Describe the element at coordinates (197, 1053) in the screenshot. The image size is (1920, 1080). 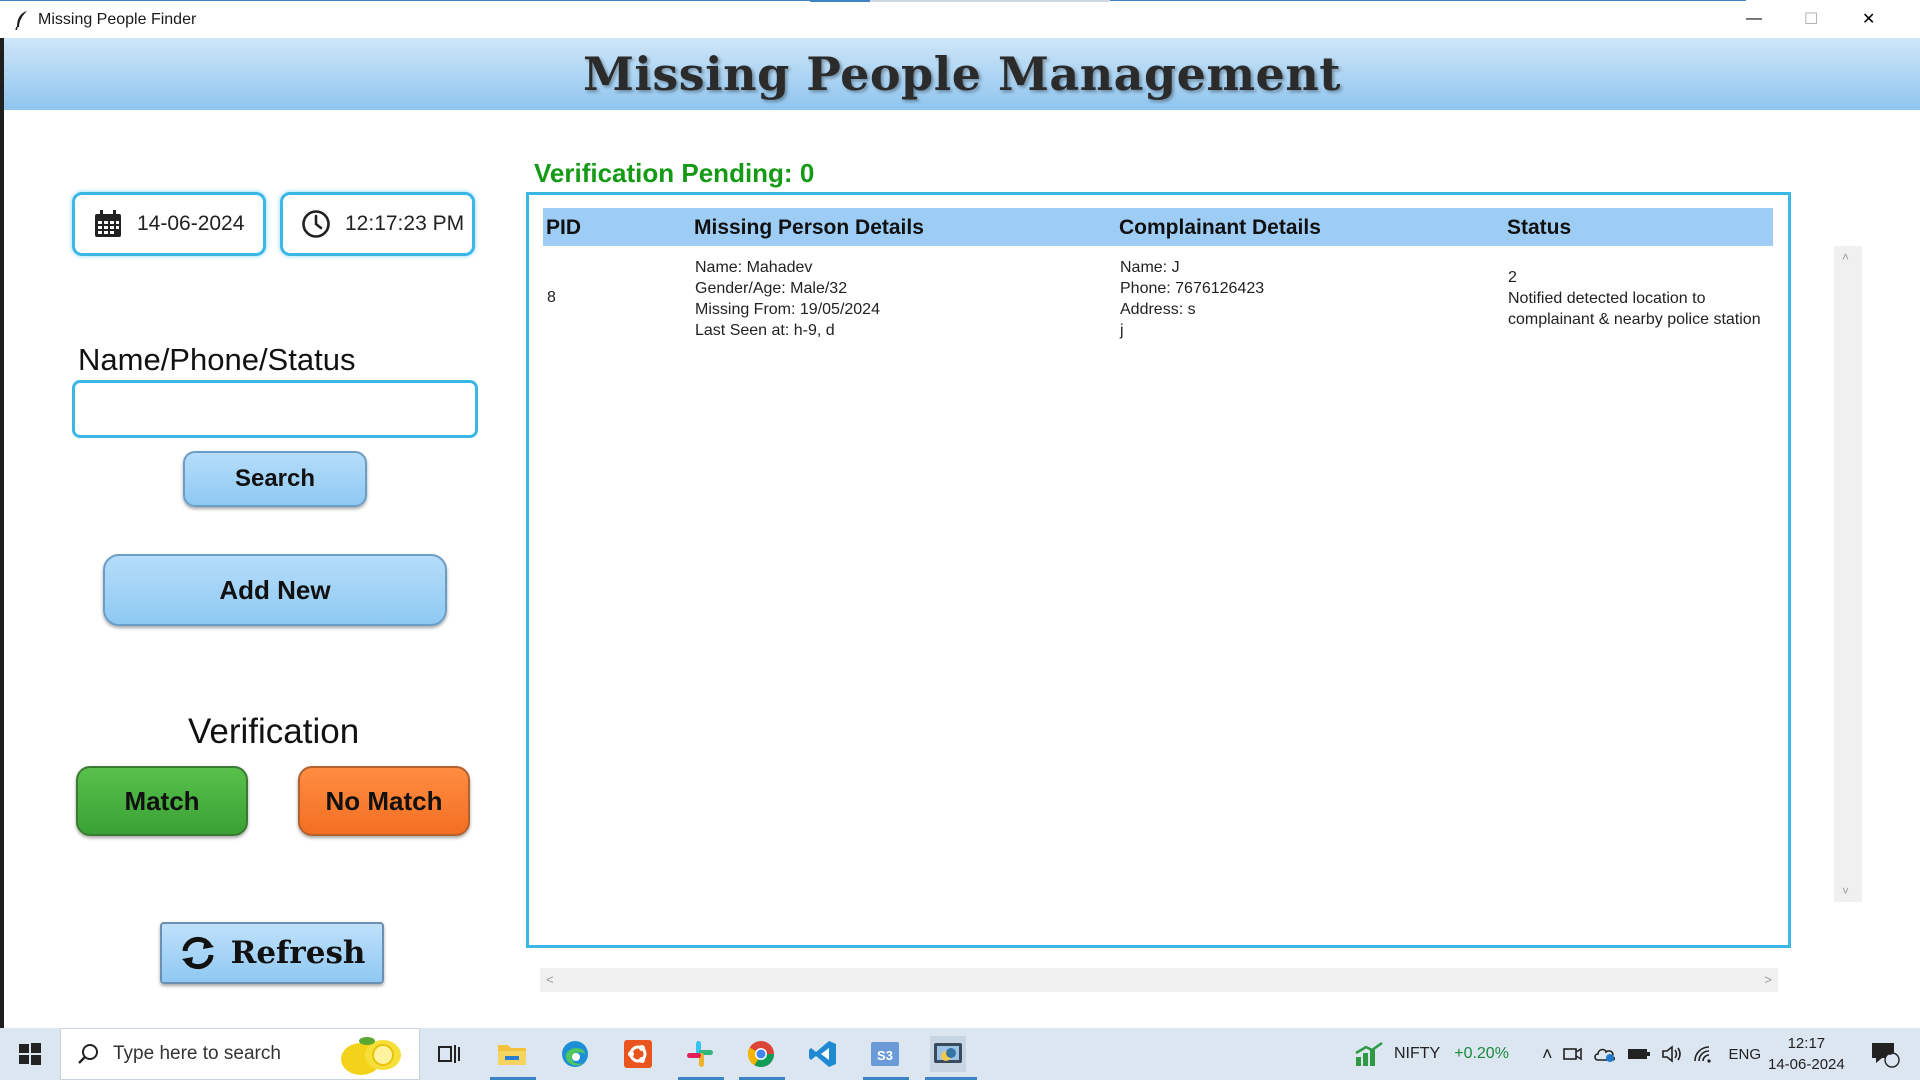
I see `taskbar-search-text: Type here to search` at that location.